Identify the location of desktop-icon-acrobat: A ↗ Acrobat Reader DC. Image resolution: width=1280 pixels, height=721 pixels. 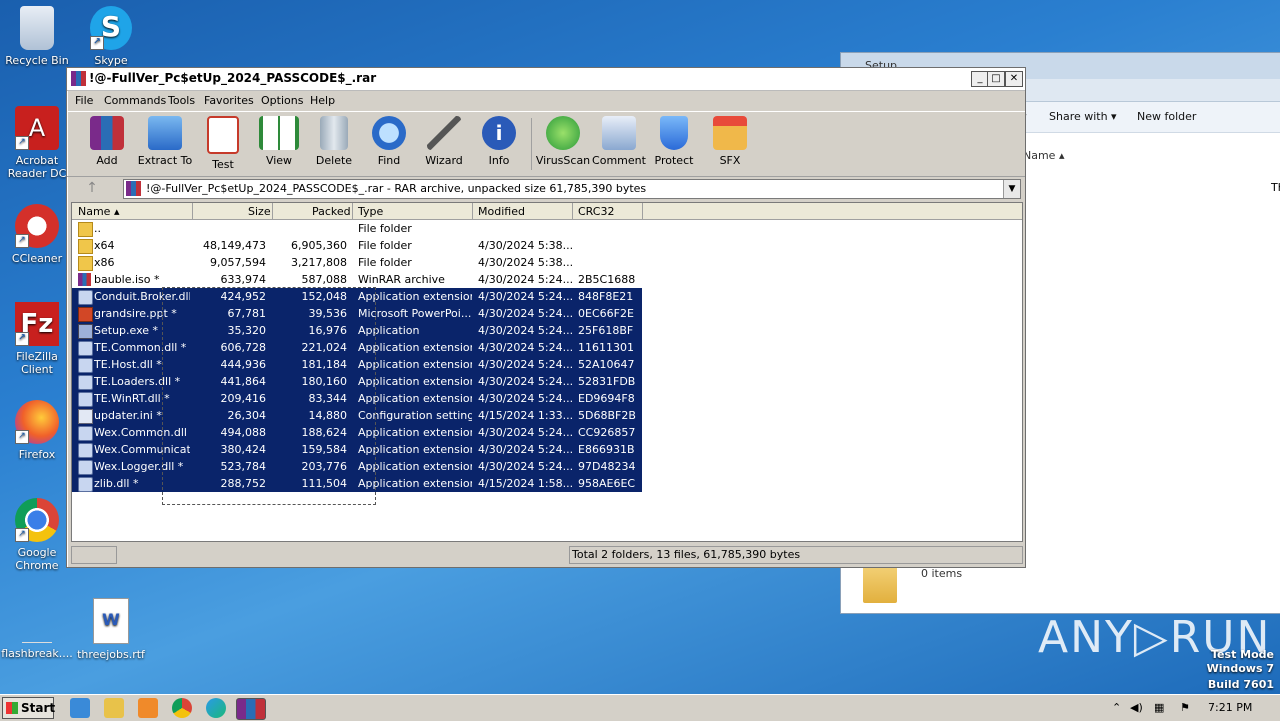
(37, 143).